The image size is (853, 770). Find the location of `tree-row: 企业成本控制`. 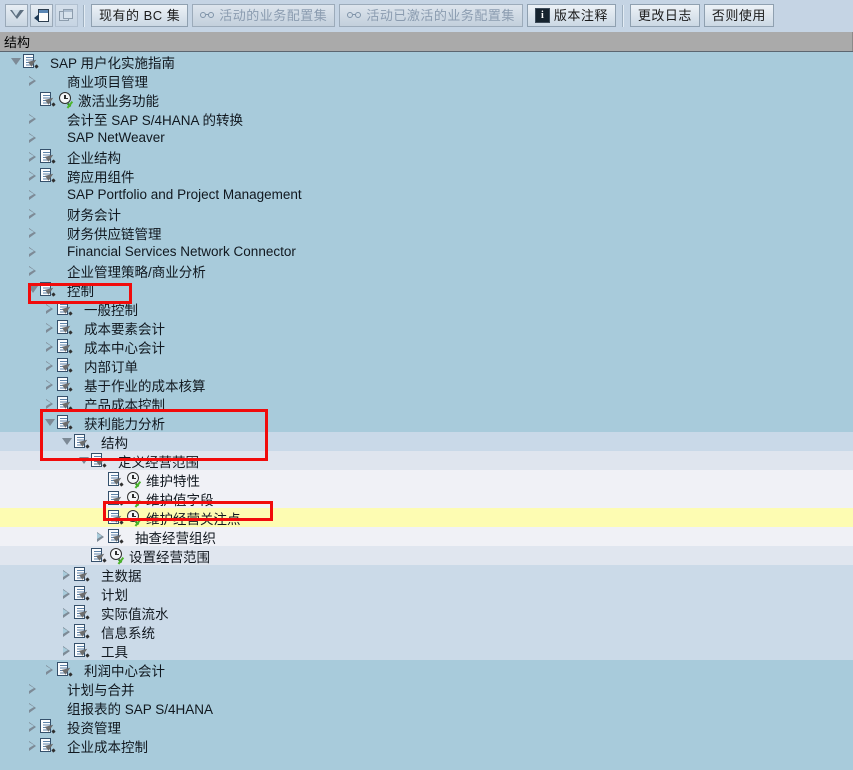

tree-row: 企业成本控制 is located at coordinates (426, 744).